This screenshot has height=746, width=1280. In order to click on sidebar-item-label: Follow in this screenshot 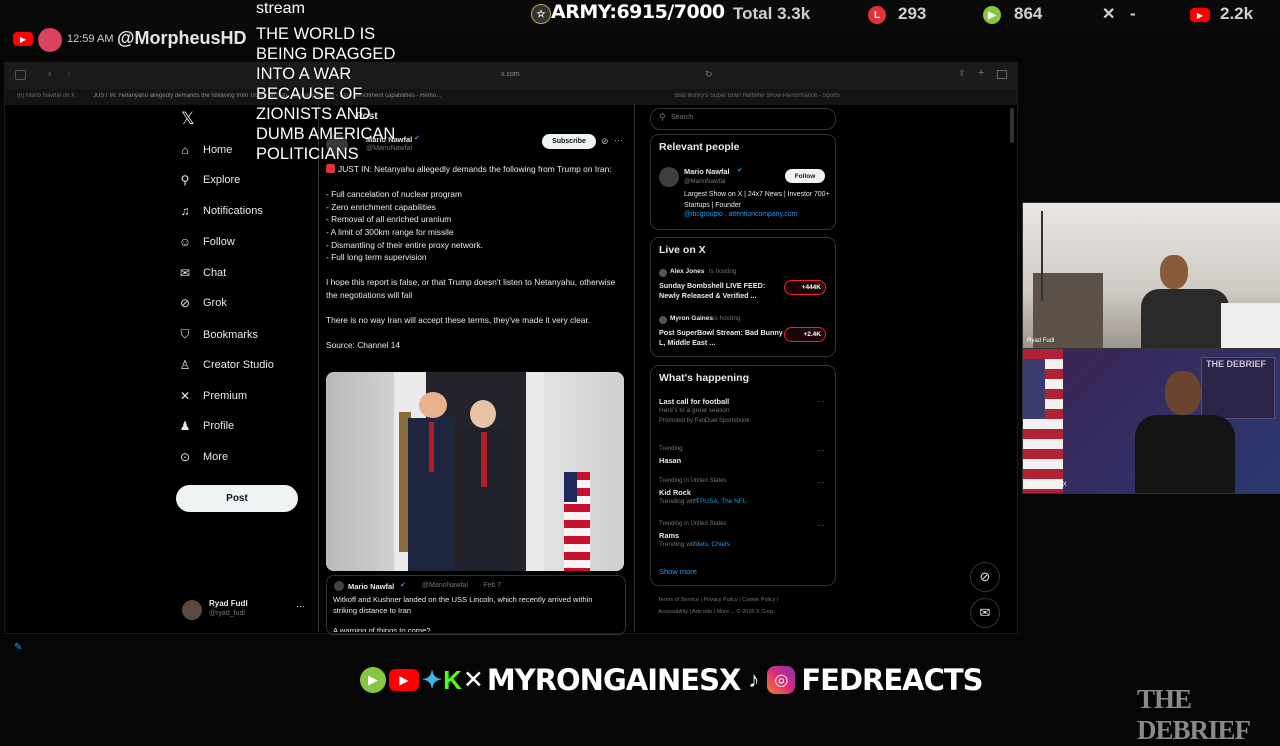, I will do `click(219, 242)`.